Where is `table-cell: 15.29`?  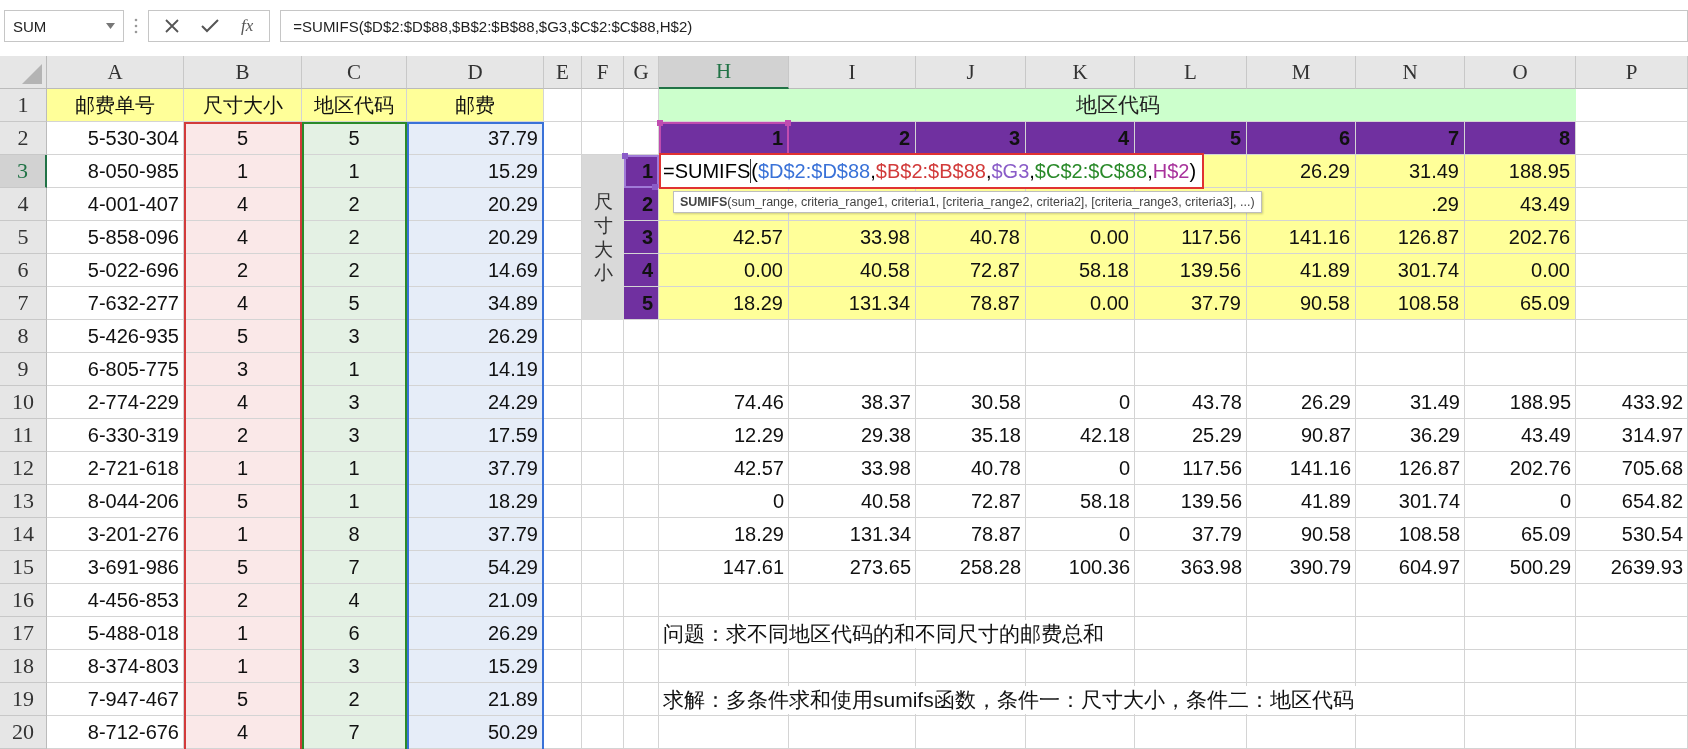 table-cell: 15.29 is located at coordinates (475, 666).